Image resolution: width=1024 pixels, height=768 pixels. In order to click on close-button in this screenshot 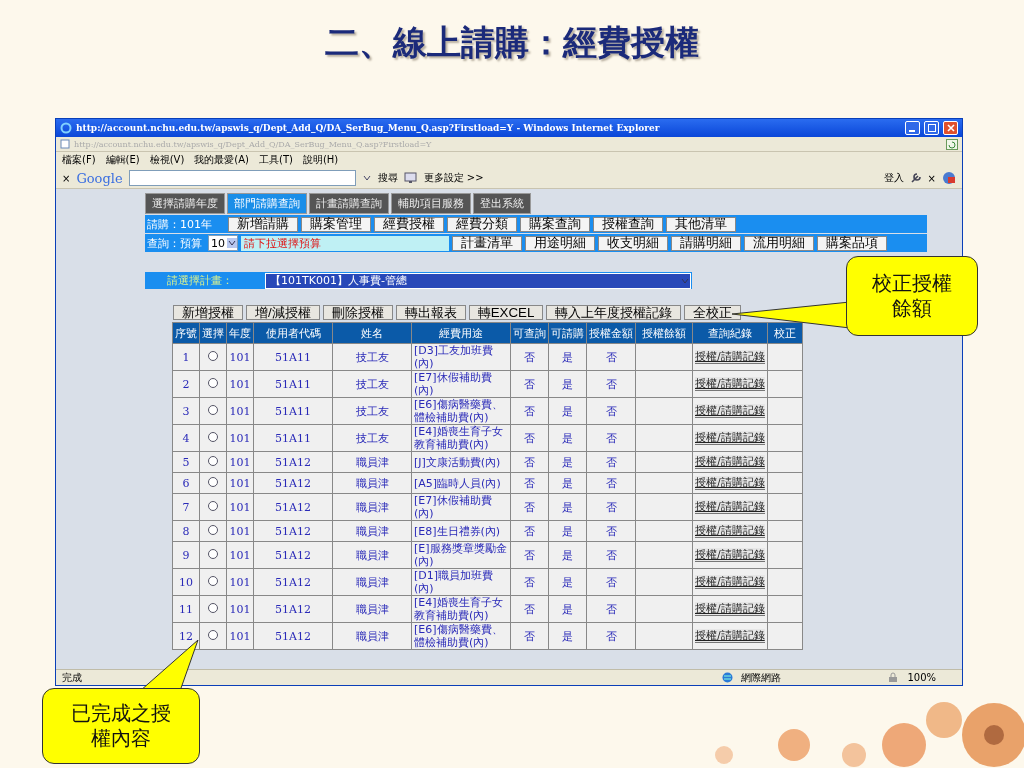, I will do `click(950, 128)`.